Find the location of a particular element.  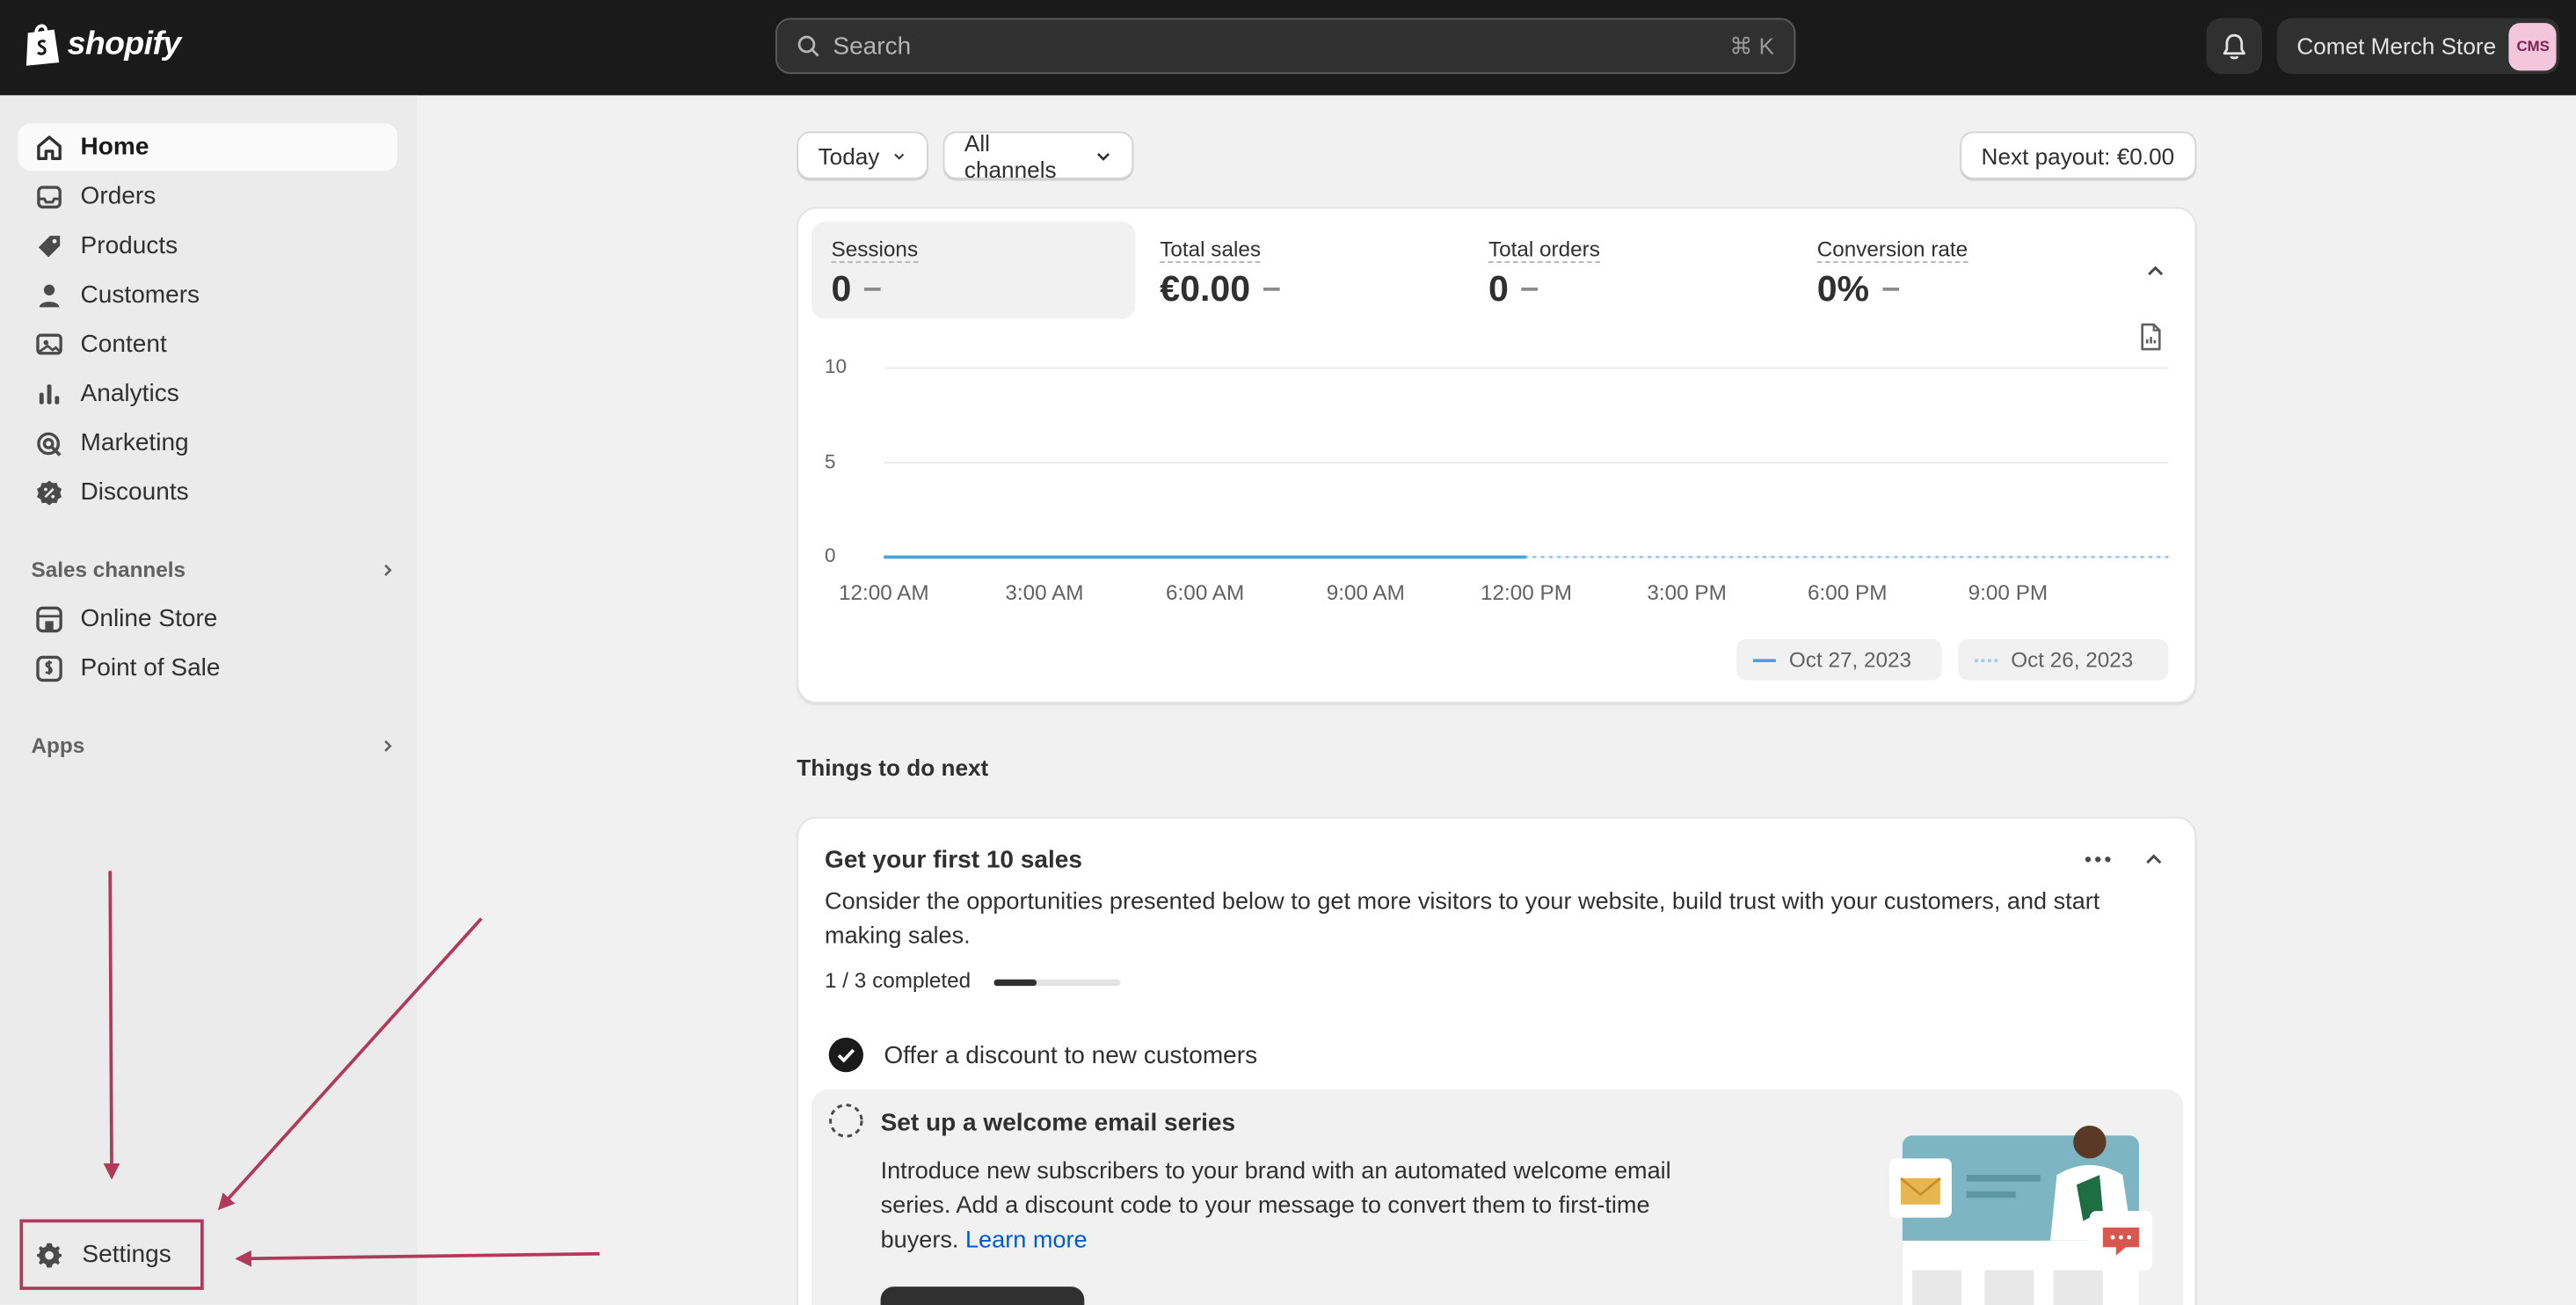

y-tick-label: 5 is located at coordinates (830, 461).